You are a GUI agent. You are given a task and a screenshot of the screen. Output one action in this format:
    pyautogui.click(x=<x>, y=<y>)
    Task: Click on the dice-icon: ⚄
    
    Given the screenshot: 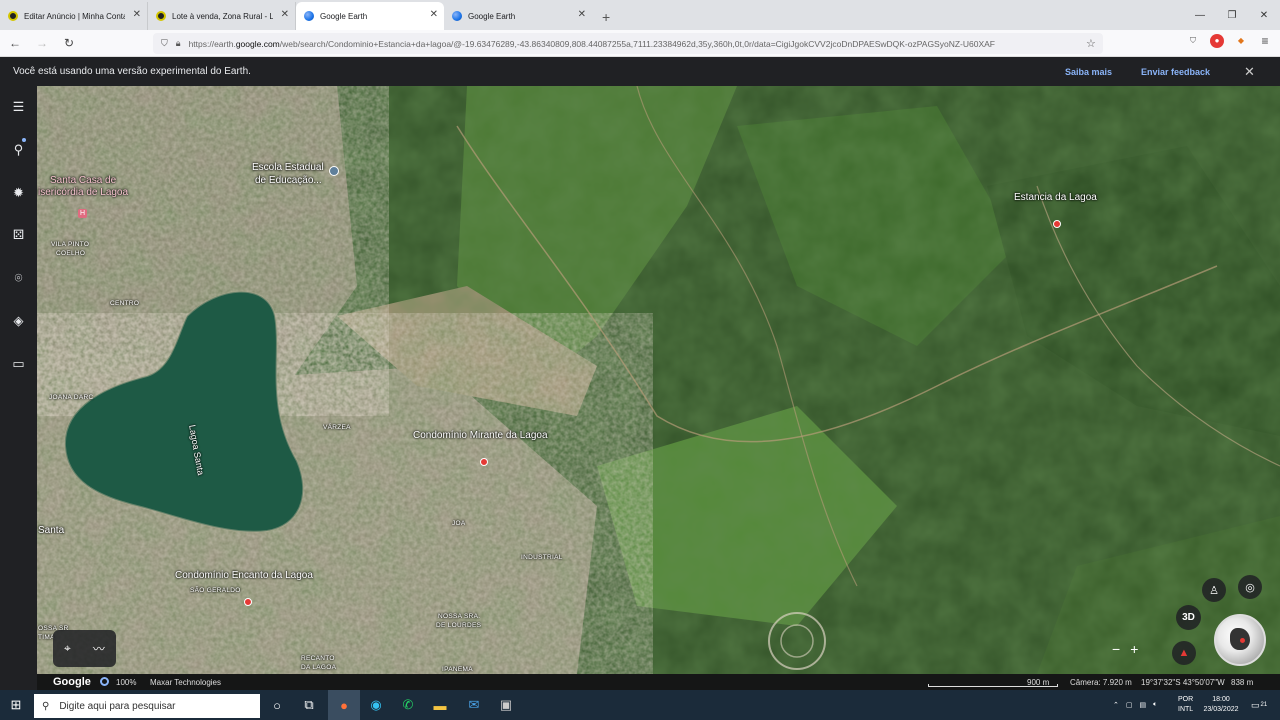 What is the action you would take?
    pyautogui.click(x=18, y=235)
    